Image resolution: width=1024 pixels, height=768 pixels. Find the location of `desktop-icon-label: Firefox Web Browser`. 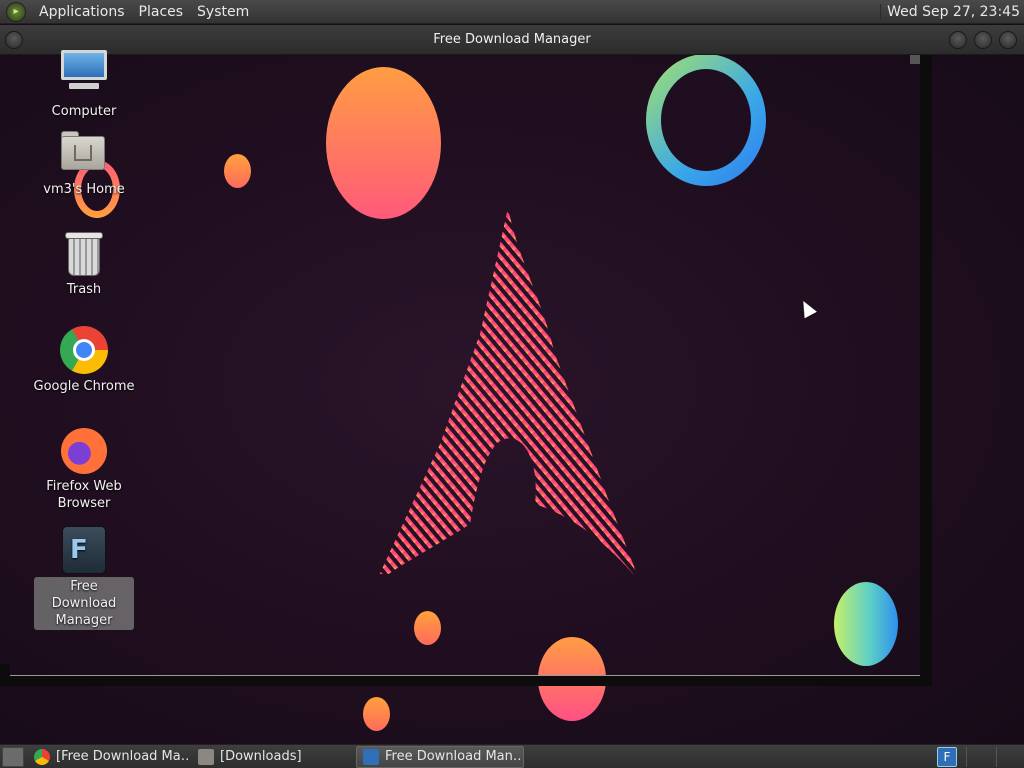

desktop-icon-label: Firefox Web Browser is located at coordinates (84, 495).